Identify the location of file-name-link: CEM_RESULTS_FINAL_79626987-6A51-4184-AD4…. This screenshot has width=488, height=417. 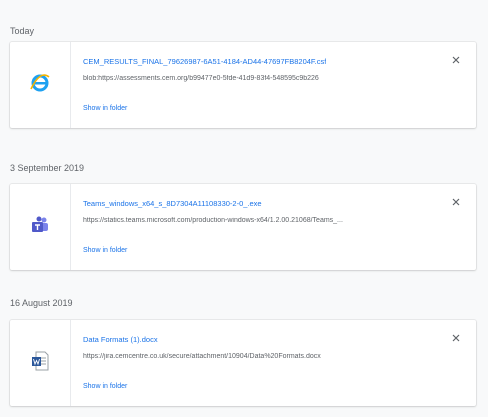
(204, 61).